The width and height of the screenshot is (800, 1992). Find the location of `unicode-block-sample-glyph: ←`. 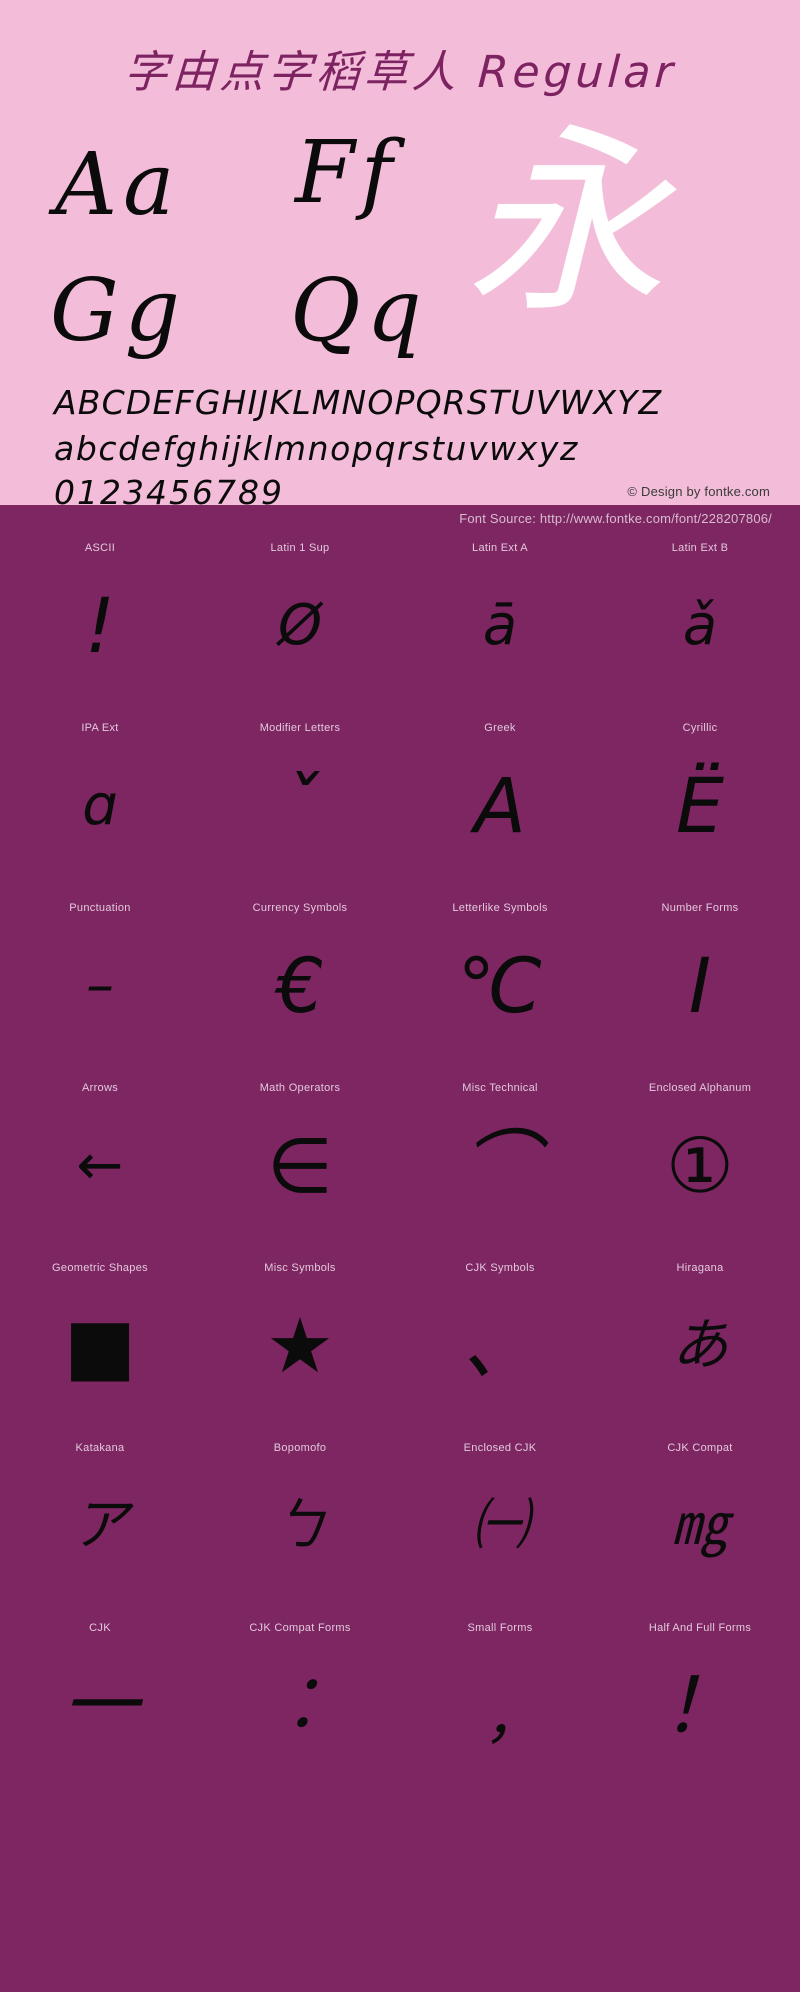

unicode-block-sample-glyph: ← is located at coordinates (100, 1165).